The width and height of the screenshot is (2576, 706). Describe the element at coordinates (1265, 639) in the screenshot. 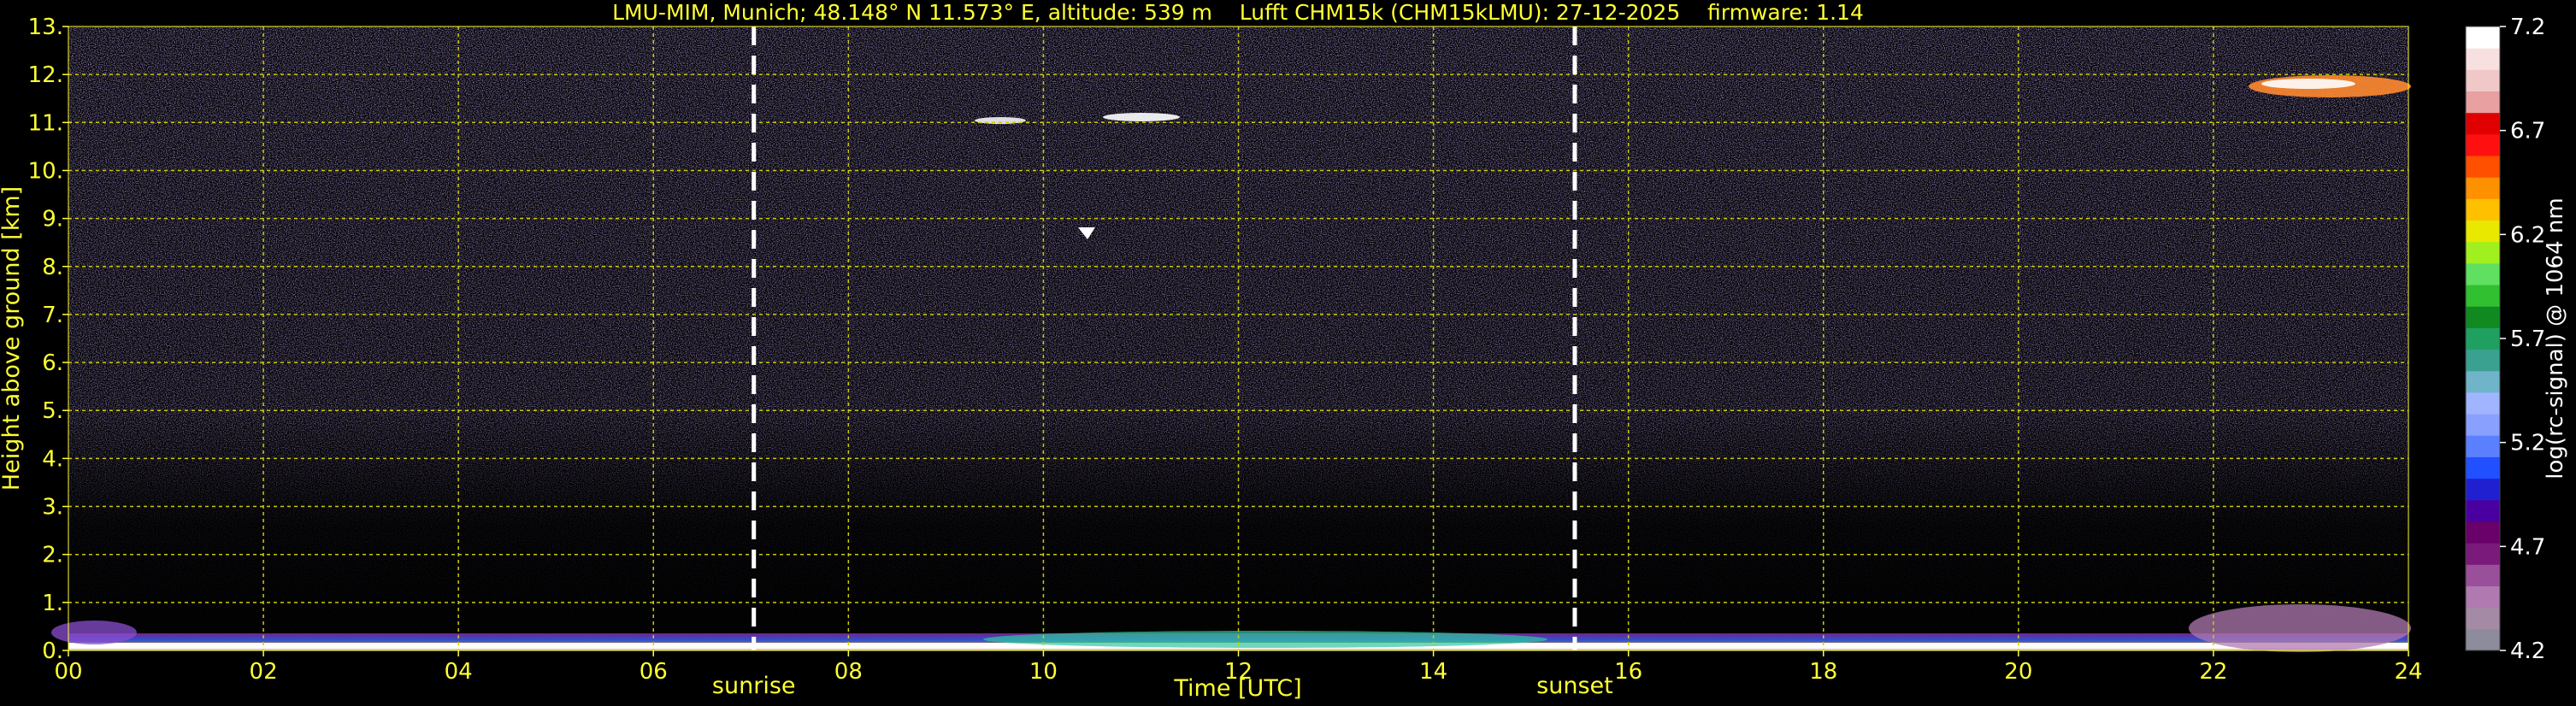

I see `aerosol-layer-midday` at that location.